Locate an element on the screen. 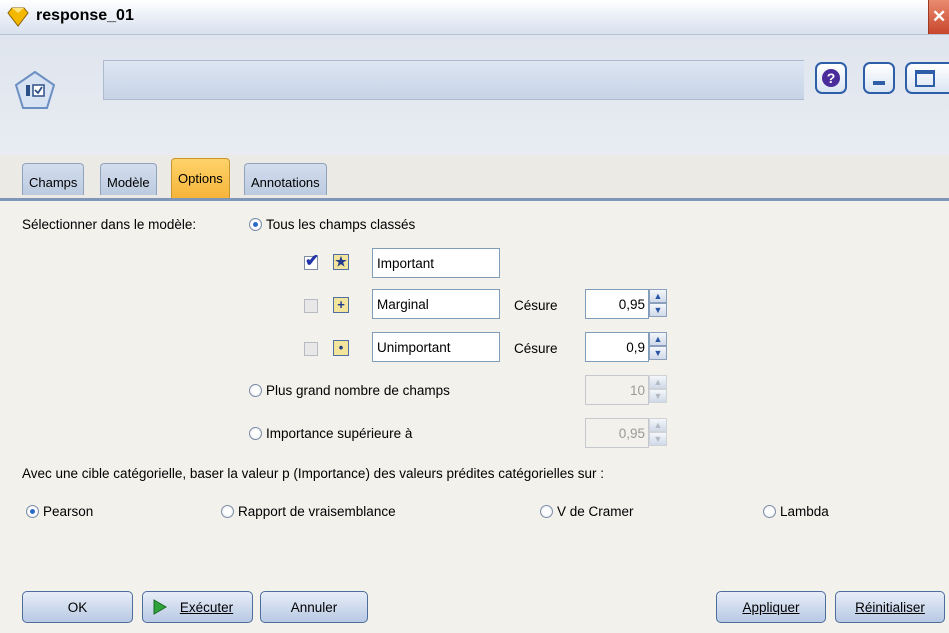 The height and width of the screenshot is (633, 949). maximize-button is located at coordinates (927, 78).